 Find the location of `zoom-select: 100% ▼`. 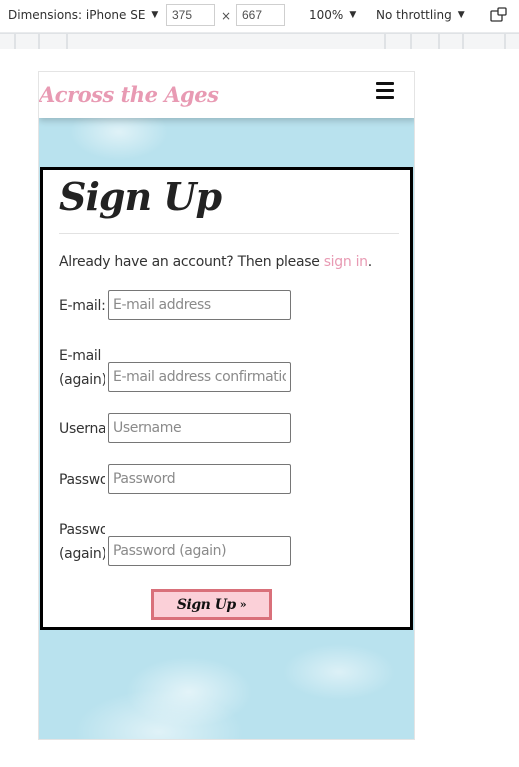

zoom-select: 100% ▼ is located at coordinates (332, 15).